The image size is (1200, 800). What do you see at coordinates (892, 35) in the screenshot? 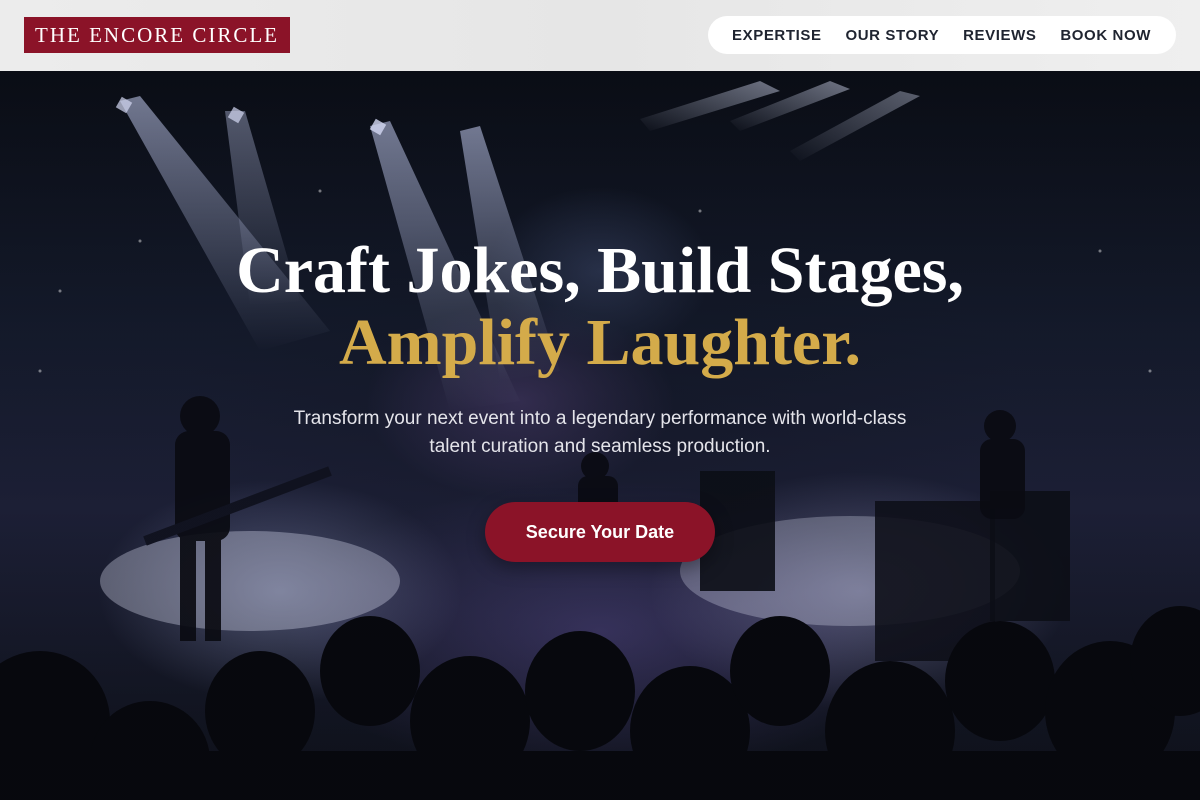
I see `nav-item-our-story: OUR STORY` at bounding box center [892, 35].